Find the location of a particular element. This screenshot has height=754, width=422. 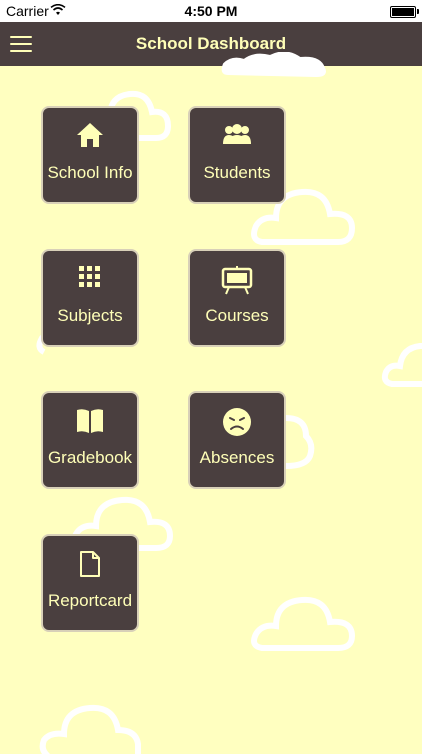

open-book-icon is located at coordinates (90, 421).